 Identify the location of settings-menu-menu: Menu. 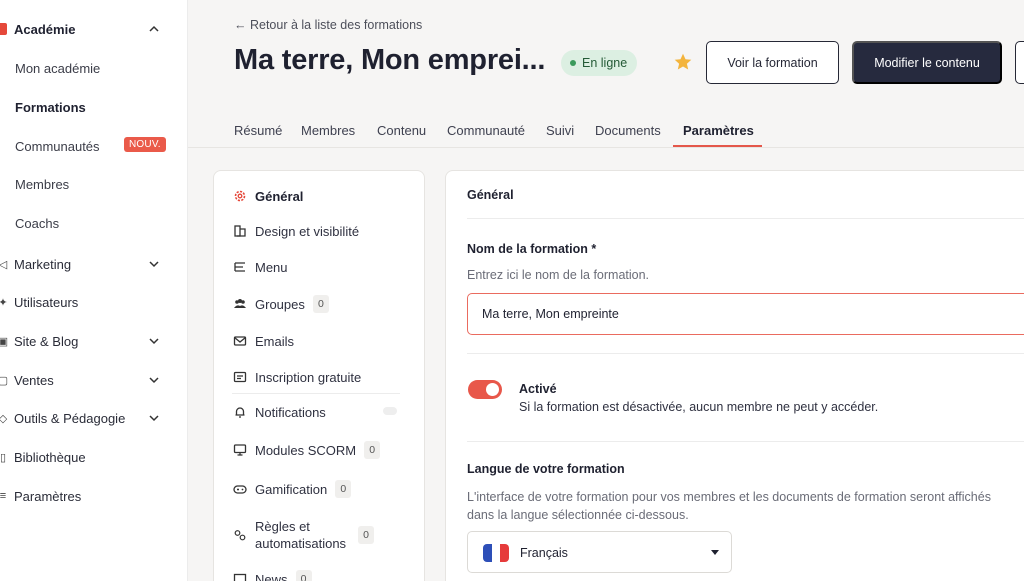
(260, 267).